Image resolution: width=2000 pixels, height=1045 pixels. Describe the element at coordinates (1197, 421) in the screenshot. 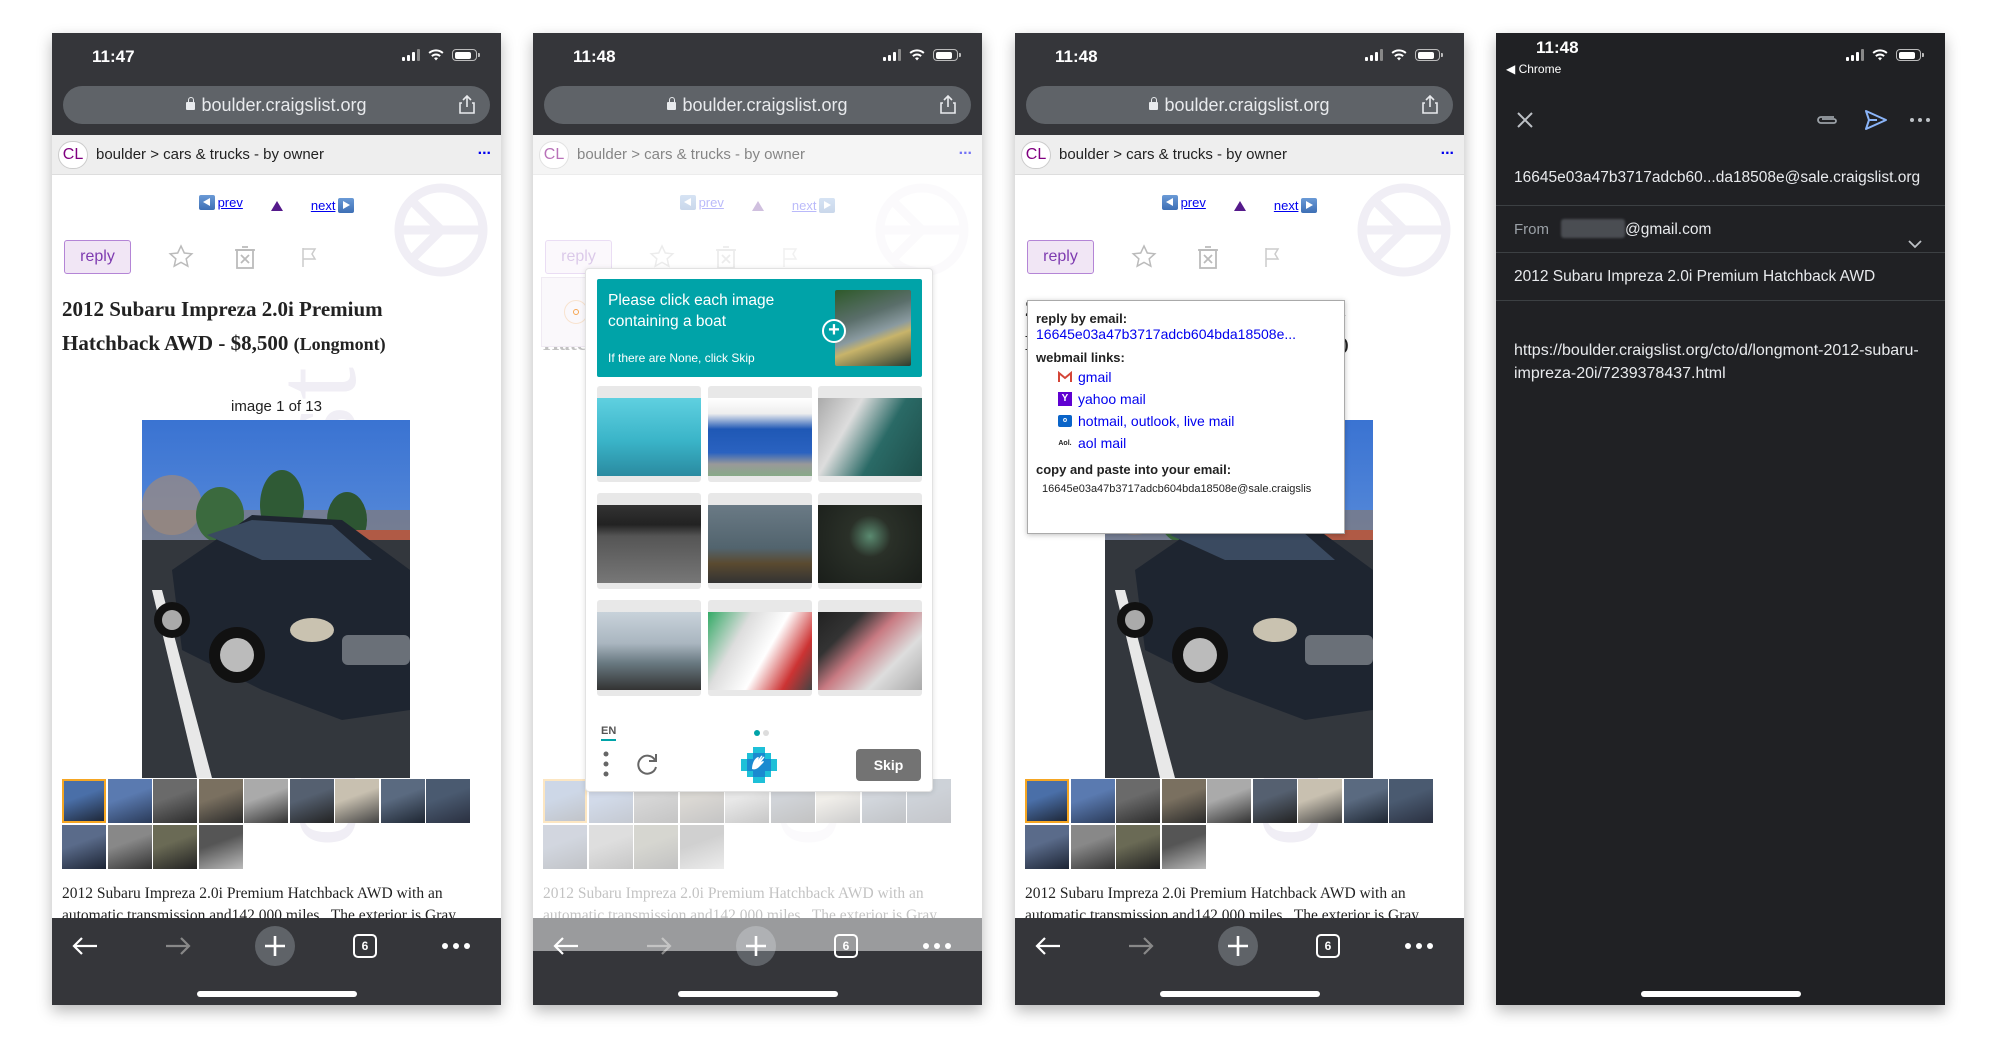

I see `webmail-link-outlook: o hotmail, outlook, live mail` at that location.